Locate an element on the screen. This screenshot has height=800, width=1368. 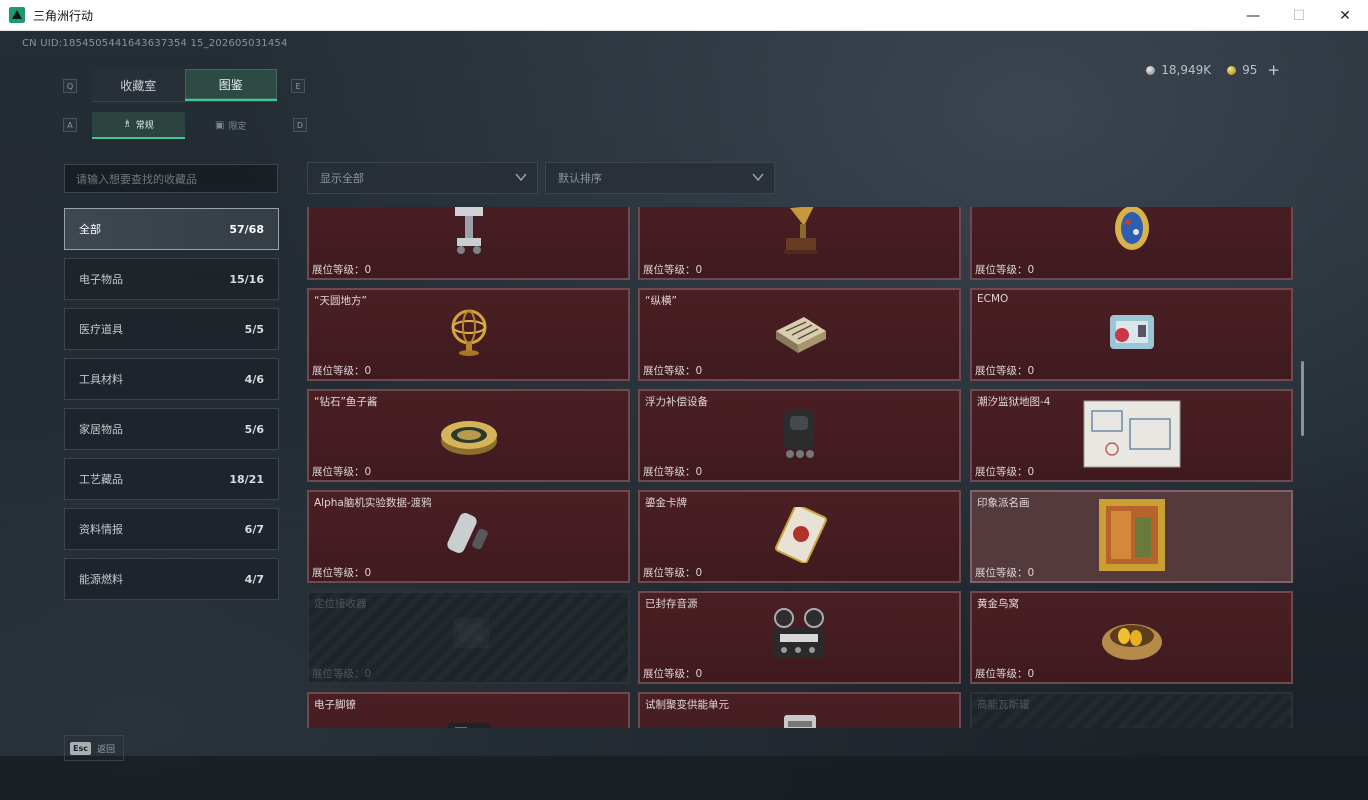
tab-limited: ▣ 限定 is located at coordinates (231, 125).